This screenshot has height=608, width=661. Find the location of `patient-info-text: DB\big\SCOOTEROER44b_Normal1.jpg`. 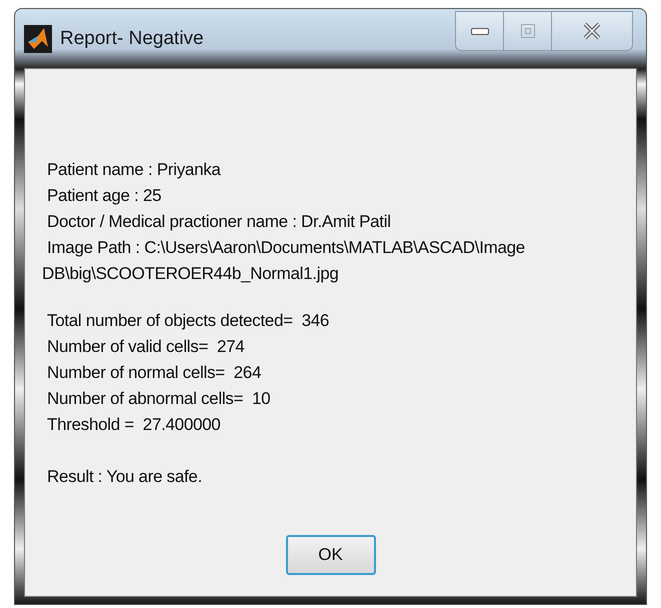

patient-info-text: DB\big\SCOOTEROER44b_Normal1.jpg is located at coordinates (191, 274).